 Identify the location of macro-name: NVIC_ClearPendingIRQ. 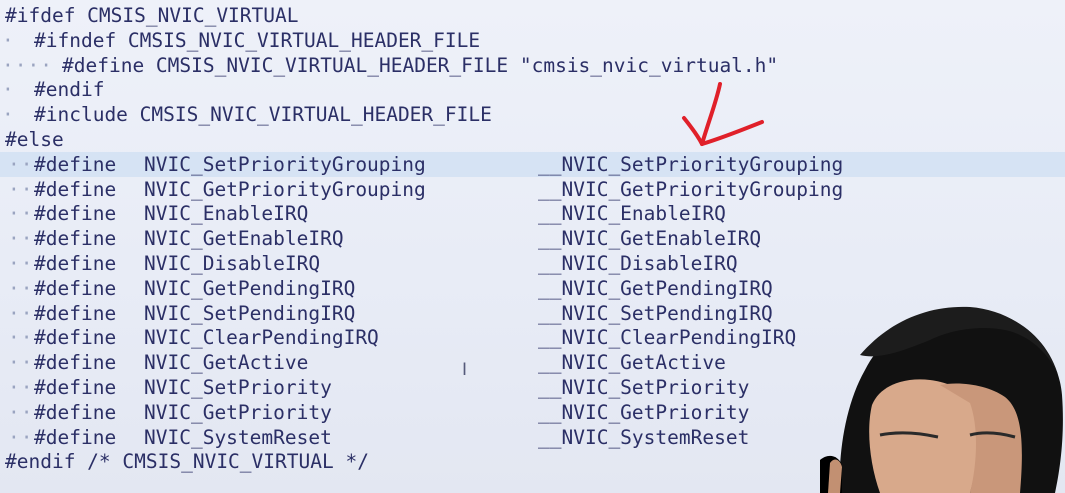
(261, 338).